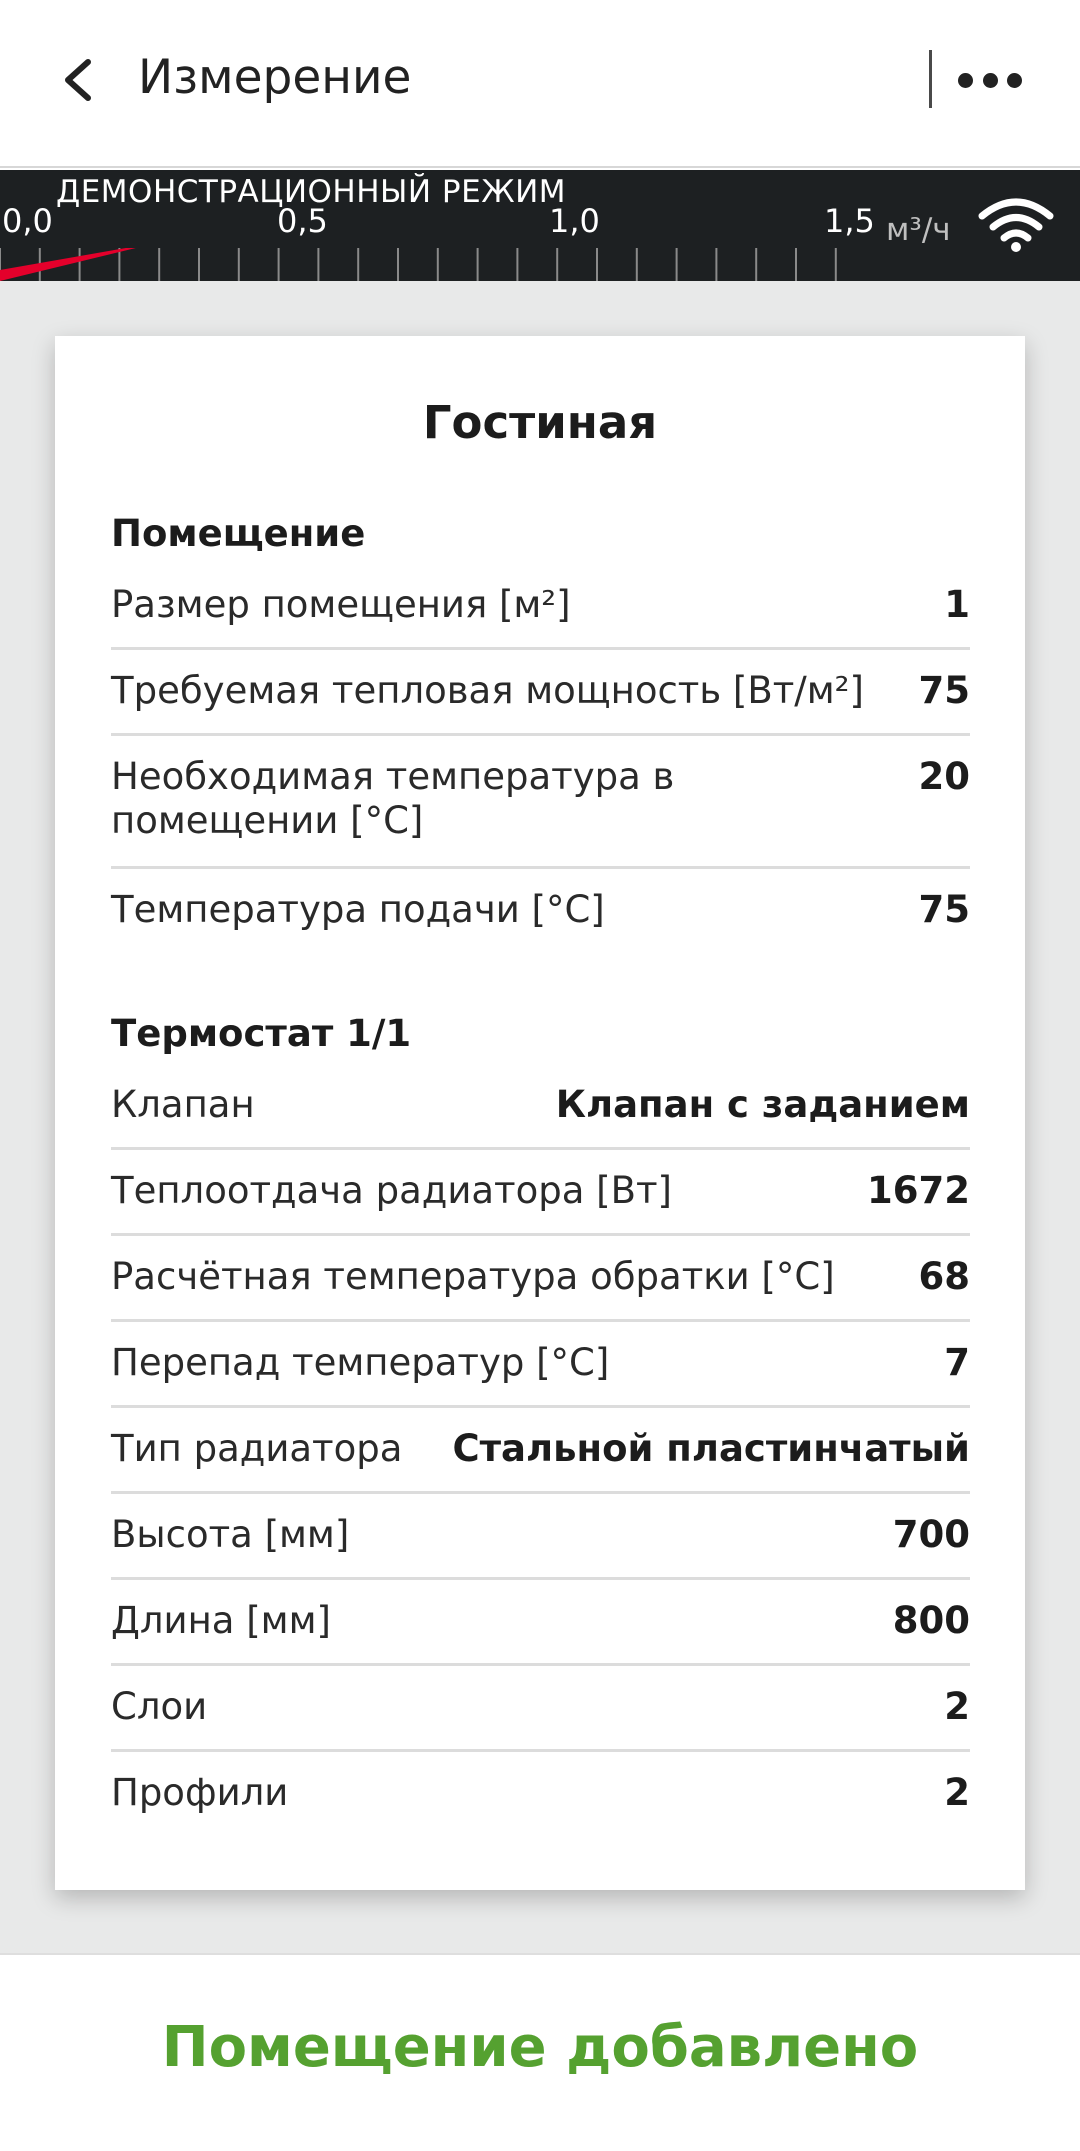 Image resolution: width=1080 pixels, height=2151 pixels. What do you see at coordinates (540, 1105) in the screenshot?
I see `valve-row: Клапан Клапан с заданием` at bounding box center [540, 1105].